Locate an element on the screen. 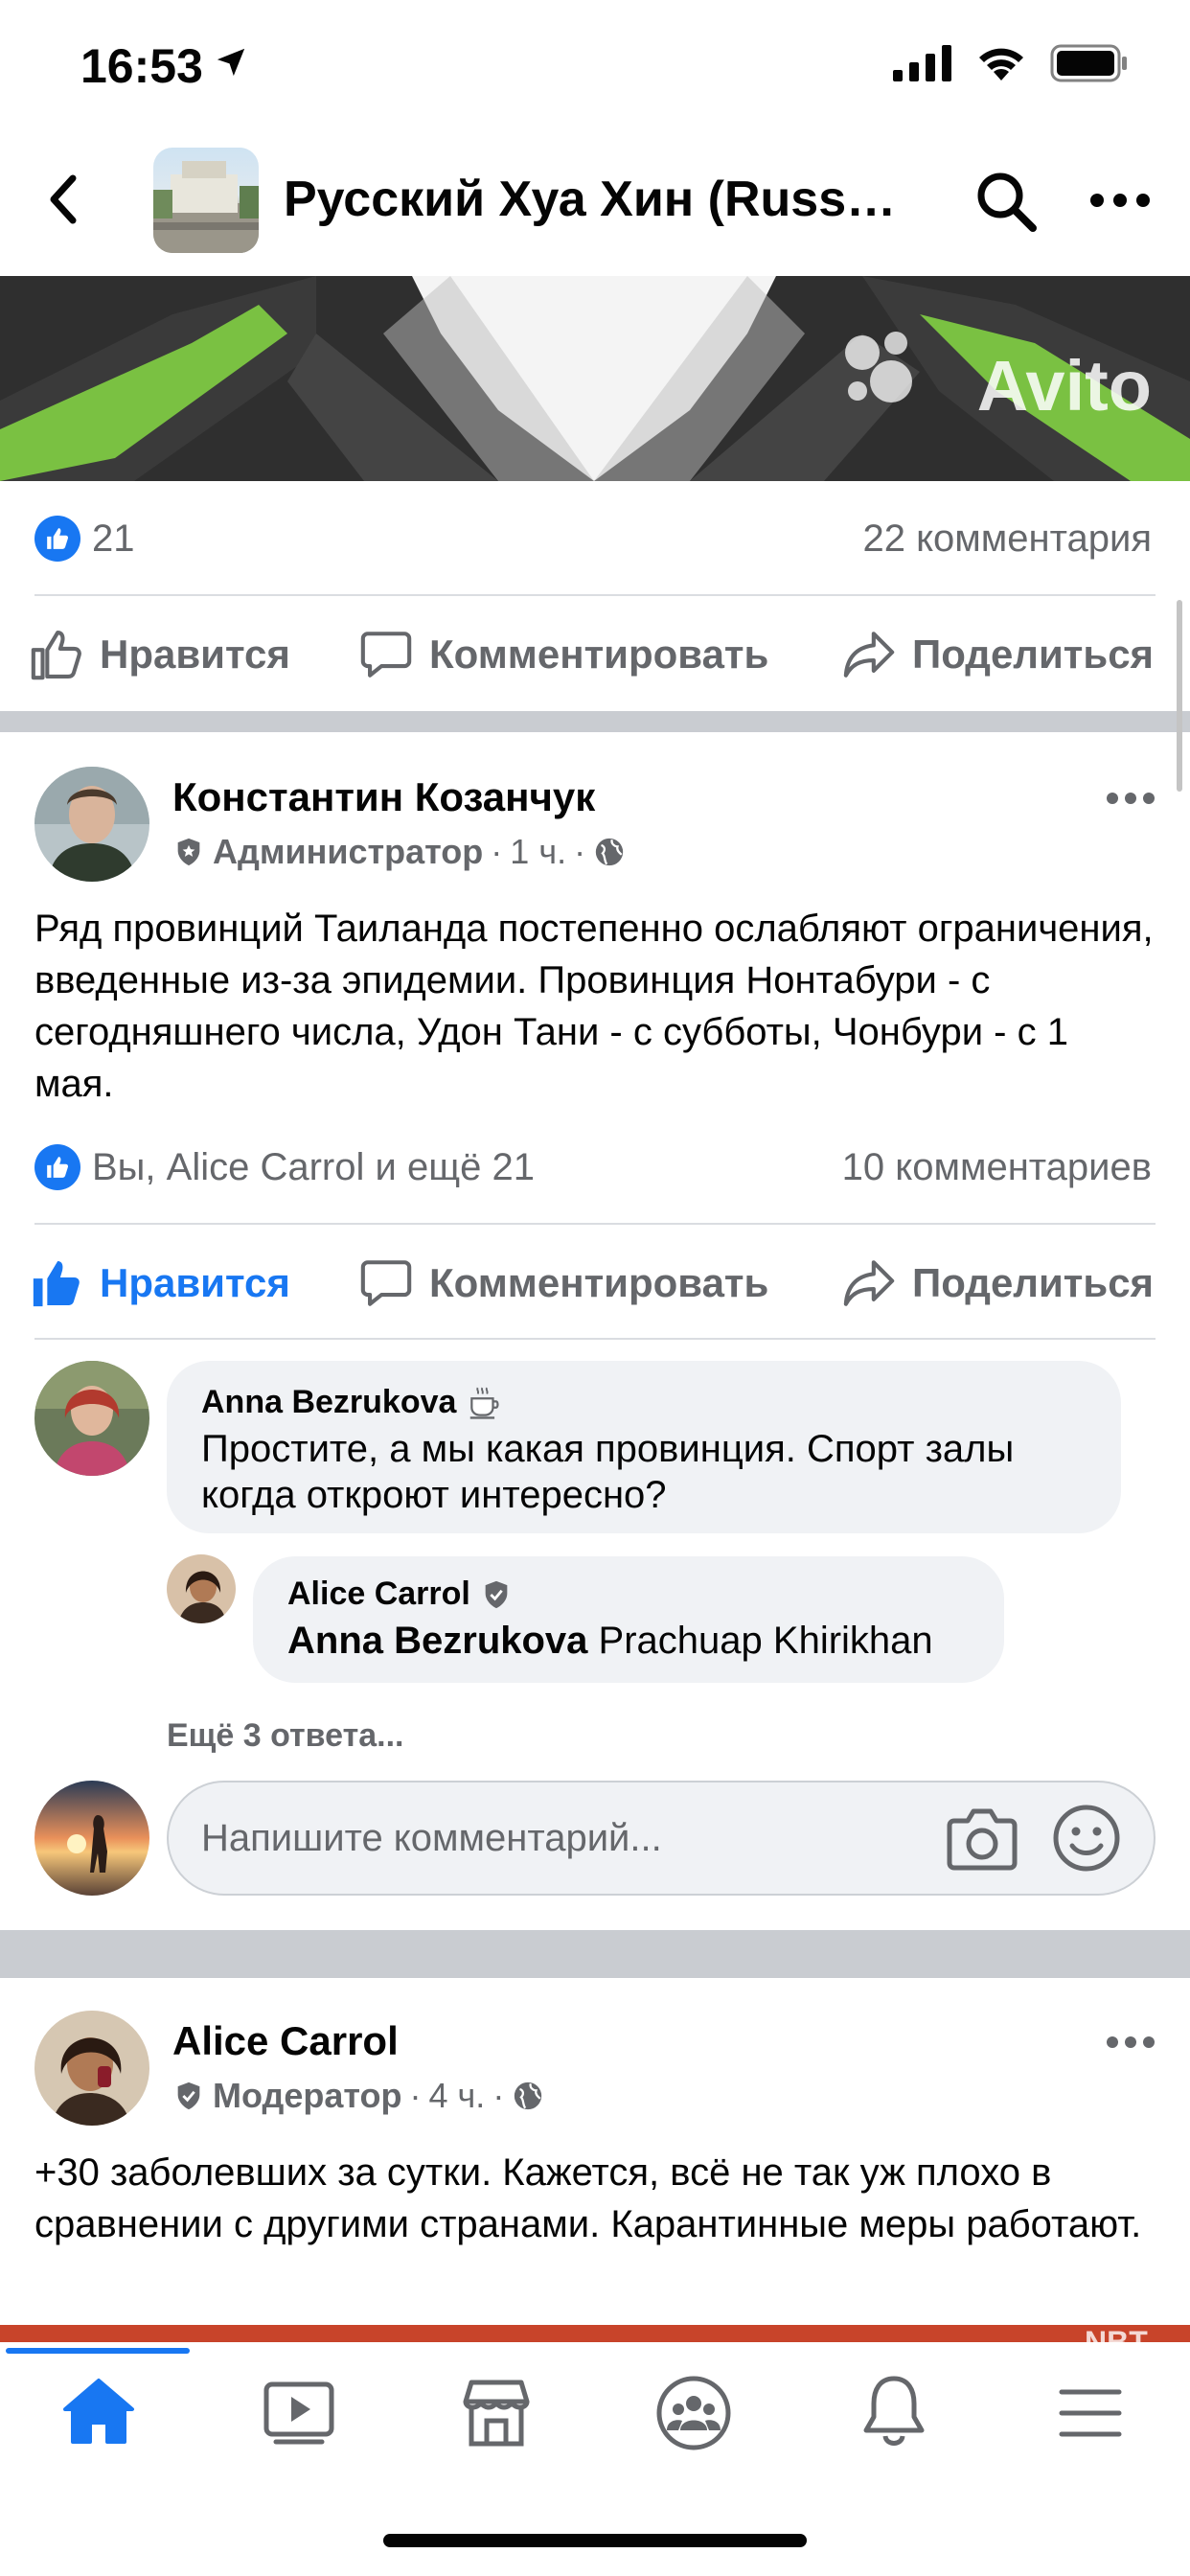 This screenshot has width=1190, height=2576. post2-comment-button: Комментировать is located at coordinates (563, 1283).